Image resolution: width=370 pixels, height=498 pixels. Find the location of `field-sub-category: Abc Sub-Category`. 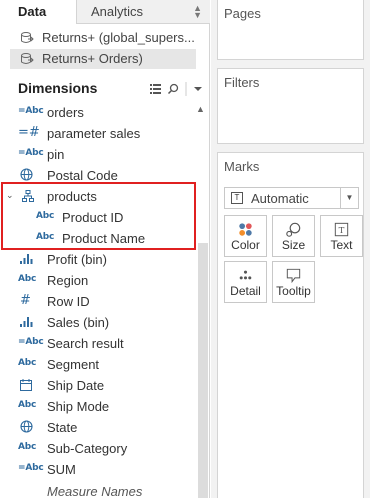

field-sub-category: Abc Sub-Category is located at coordinates (98, 448).